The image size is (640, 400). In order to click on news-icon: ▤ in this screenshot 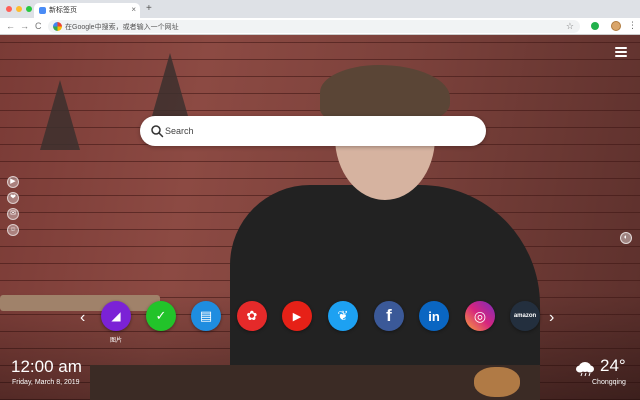, I will do `click(206, 315)`.